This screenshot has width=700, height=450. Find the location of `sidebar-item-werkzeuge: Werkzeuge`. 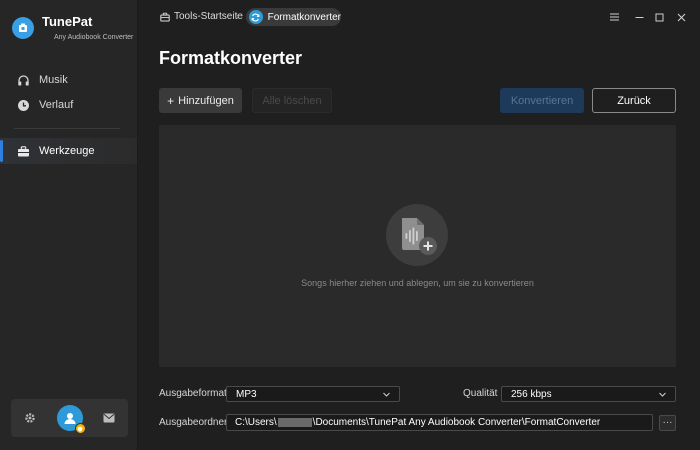

sidebar-item-werkzeuge: Werkzeuge is located at coordinates (68, 151).